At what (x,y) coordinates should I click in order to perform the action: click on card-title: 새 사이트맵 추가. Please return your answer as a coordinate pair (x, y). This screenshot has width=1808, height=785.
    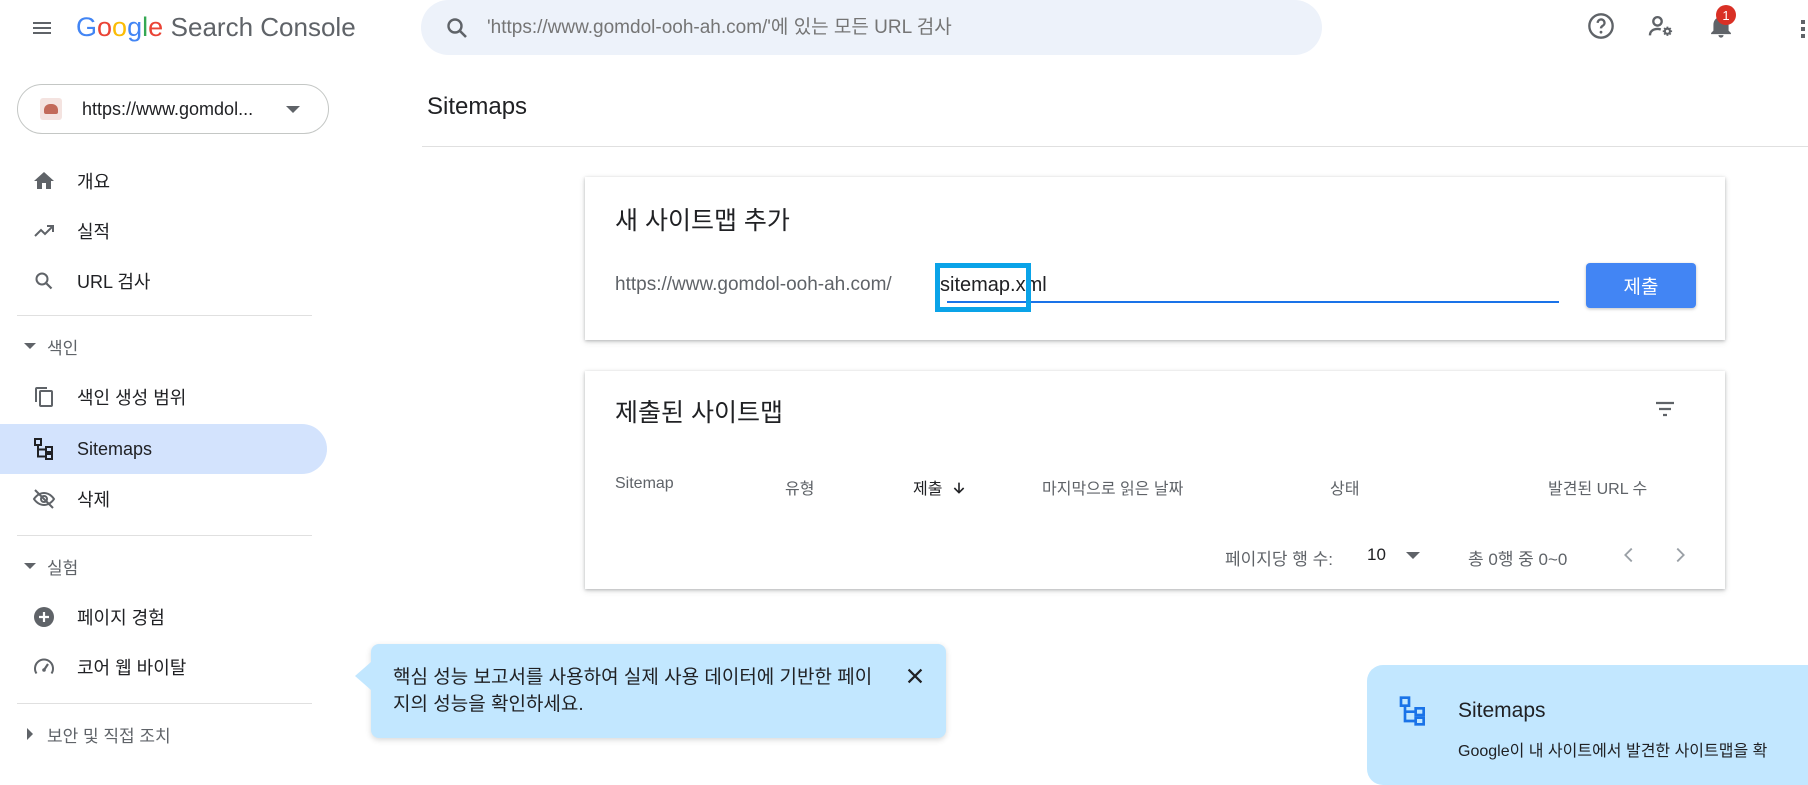
    Looking at the image, I should click on (702, 221).